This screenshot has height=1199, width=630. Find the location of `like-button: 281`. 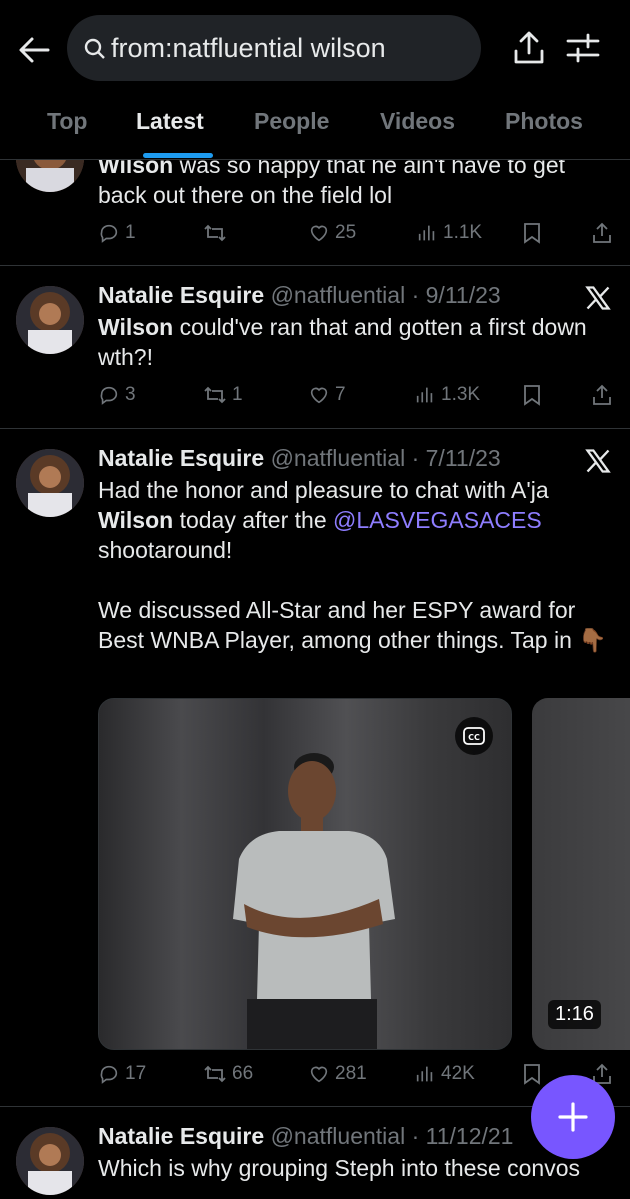

like-button: 281 is located at coordinates (337, 1074).